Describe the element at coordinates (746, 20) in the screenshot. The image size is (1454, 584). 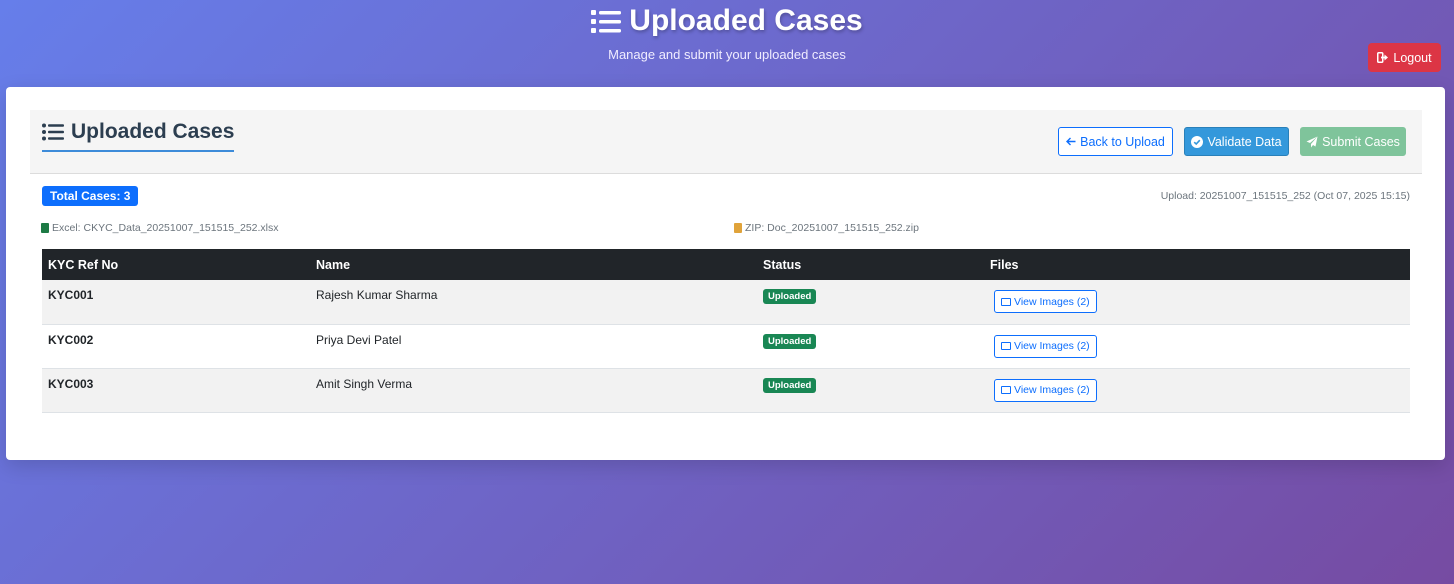
I see `page-title-text: Uploaded Cases` at that location.